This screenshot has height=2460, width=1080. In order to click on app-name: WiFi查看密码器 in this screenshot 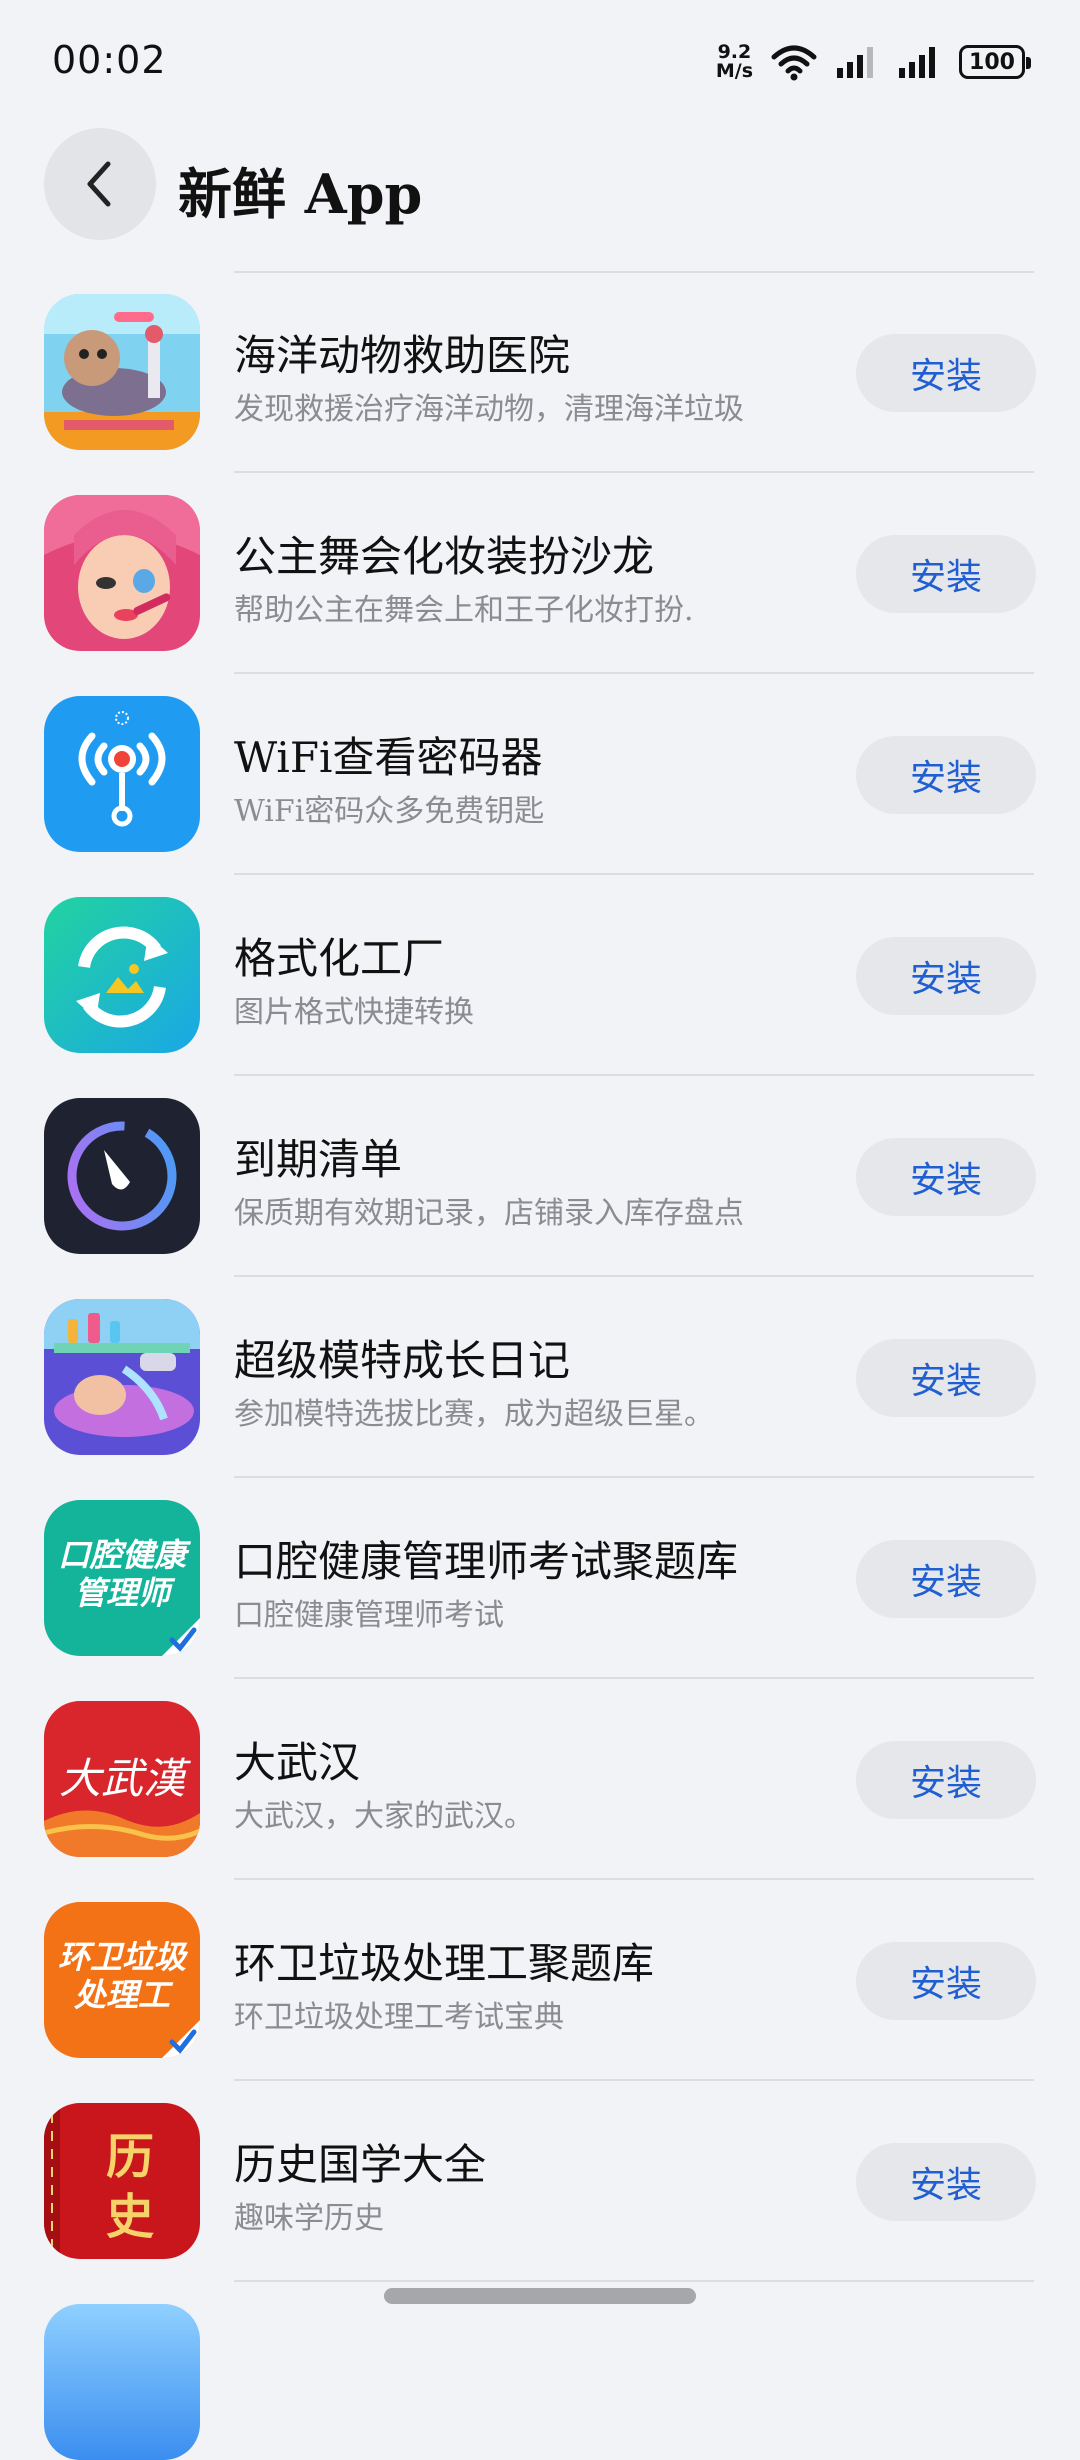, I will do `click(388, 757)`.